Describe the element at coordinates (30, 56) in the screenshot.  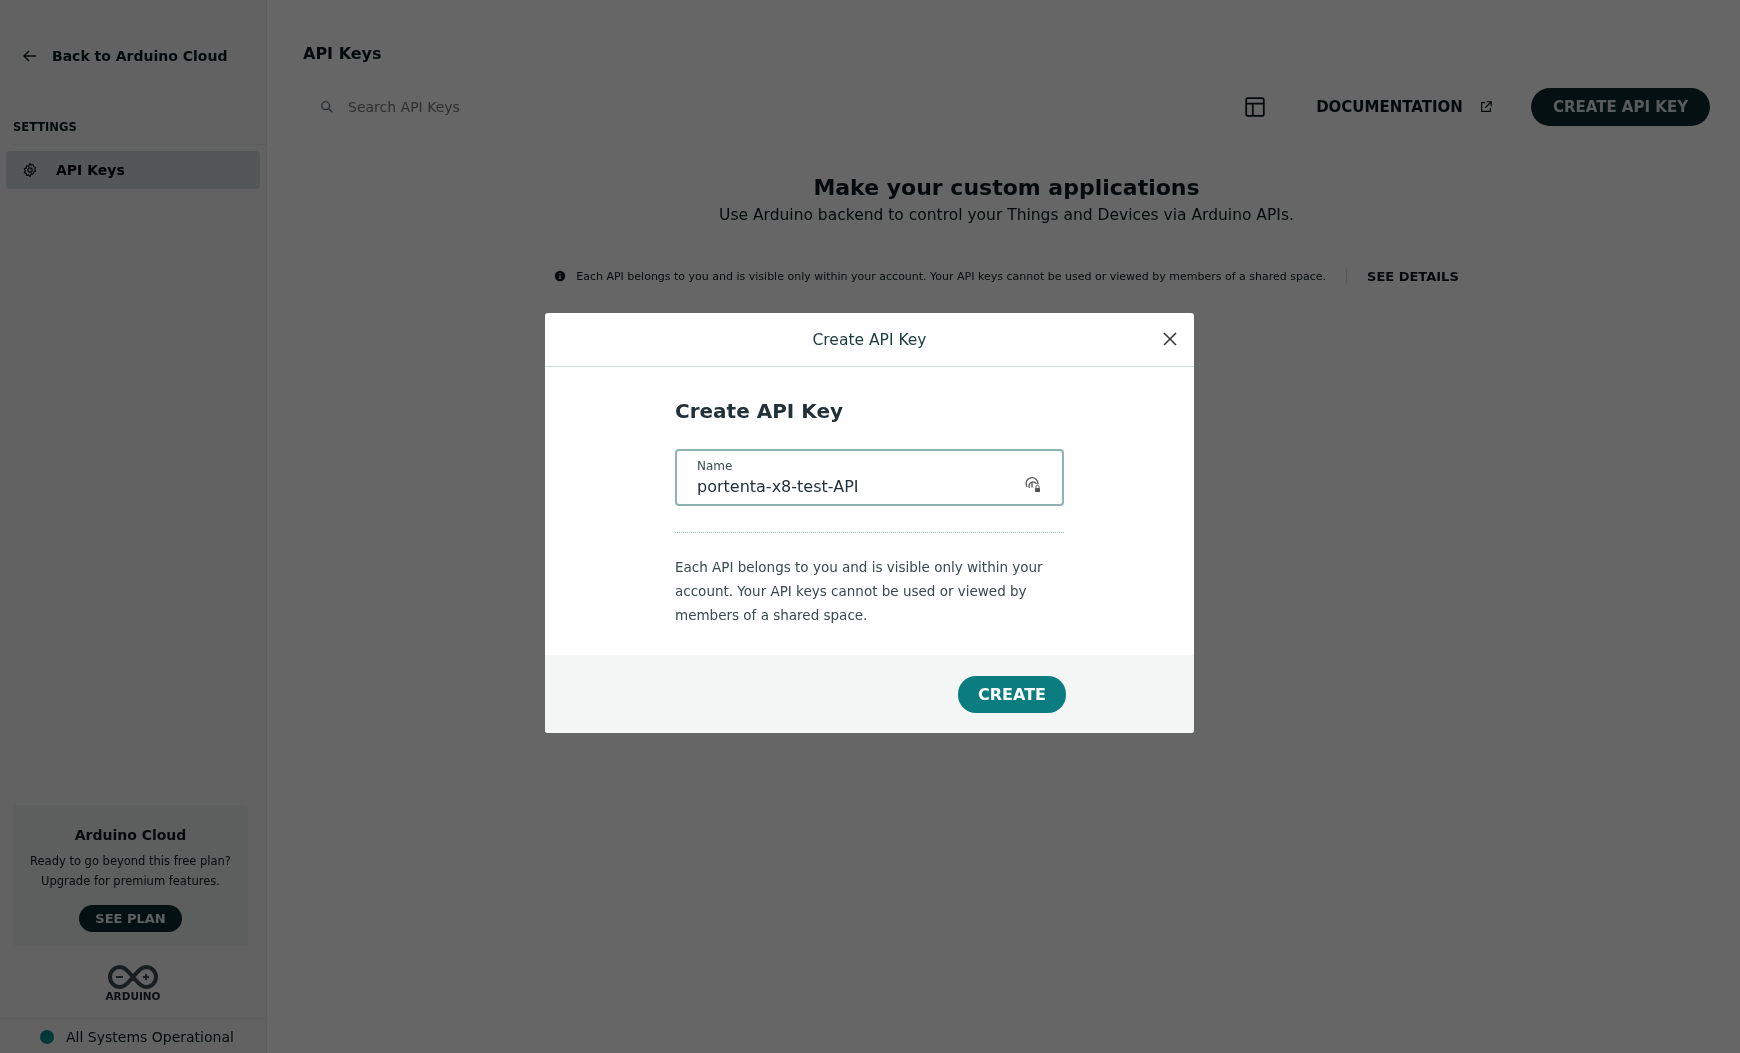
I see `arrow-left-icon` at that location.